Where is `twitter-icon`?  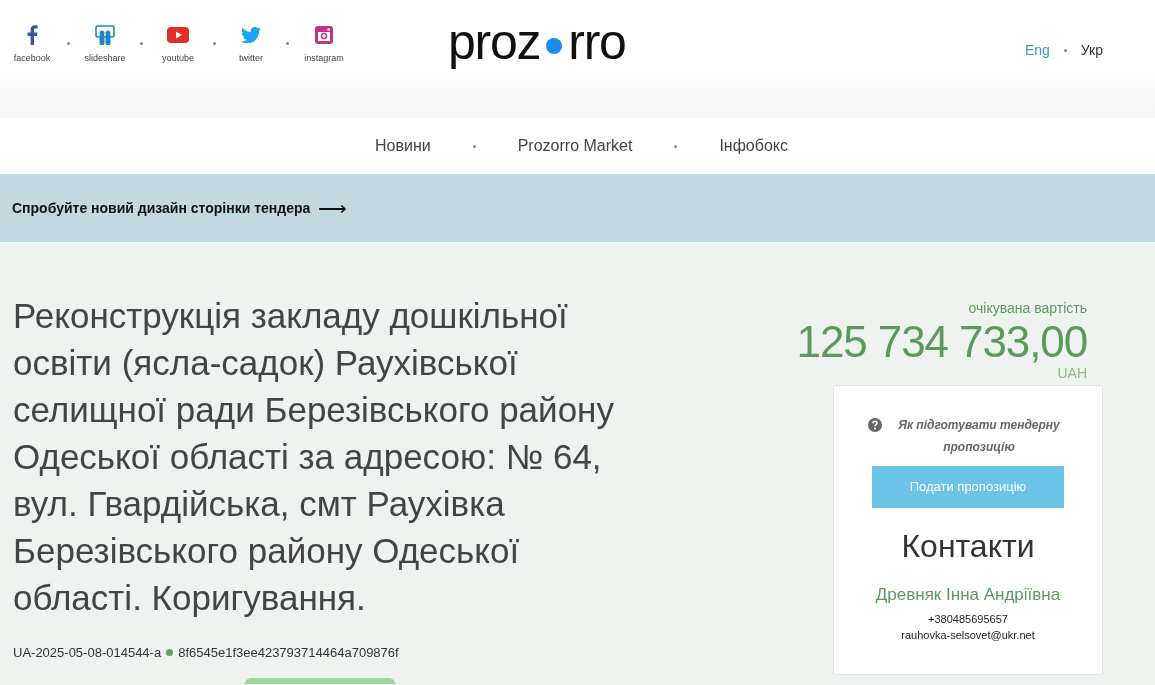
twitter-icon is located at coordinates (251, 35).